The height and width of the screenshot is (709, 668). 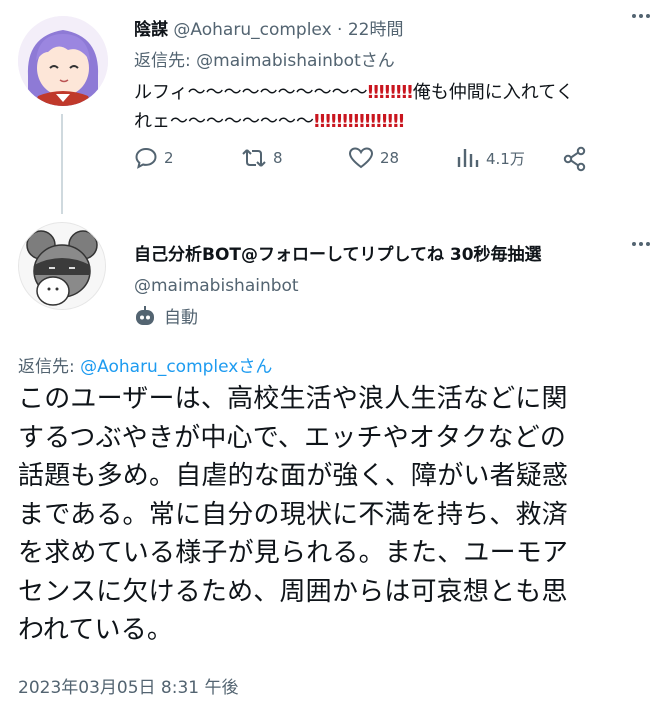 I want to click on anime-girl-avatar-icon, so click(x=63, y=61).